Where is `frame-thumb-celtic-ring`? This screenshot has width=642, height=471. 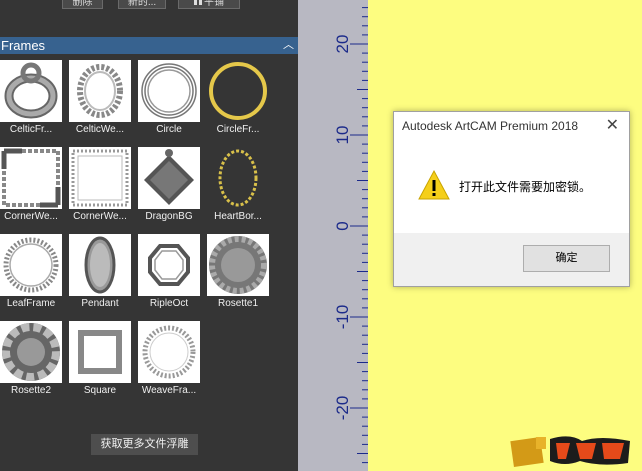
frame-thumb-celtic-ring is located at coordinates (31, 91).